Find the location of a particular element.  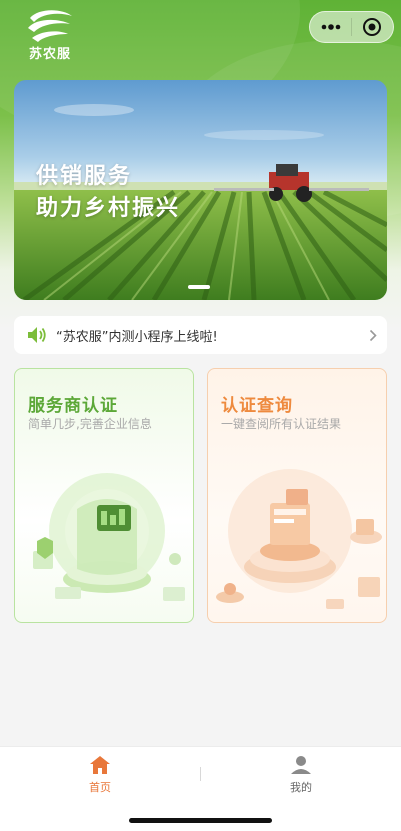

more-button is located at coordinates (330, 27).